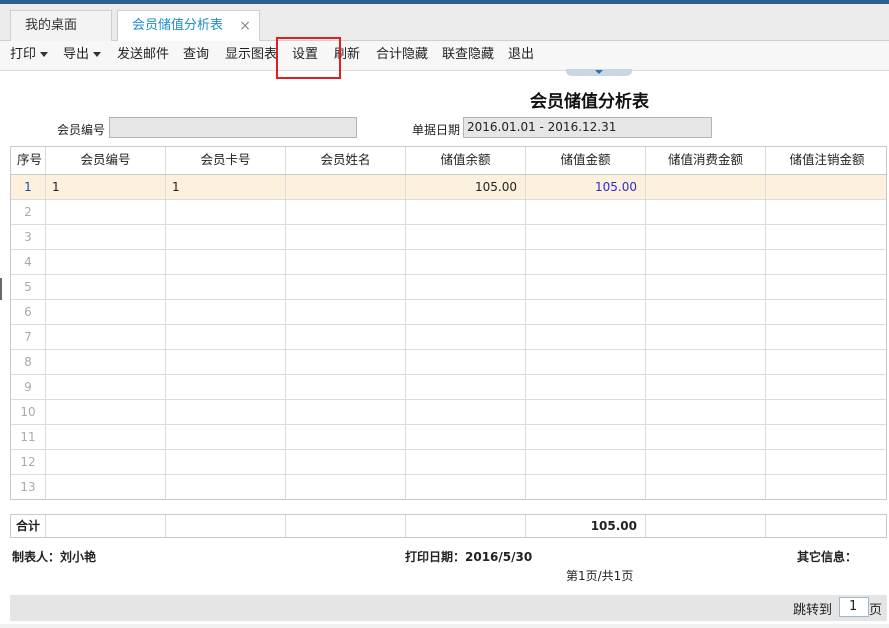  Describe the element at coordinates (706, 160) in the screenshot. I see `column-header: 储值消费金额` at that location.